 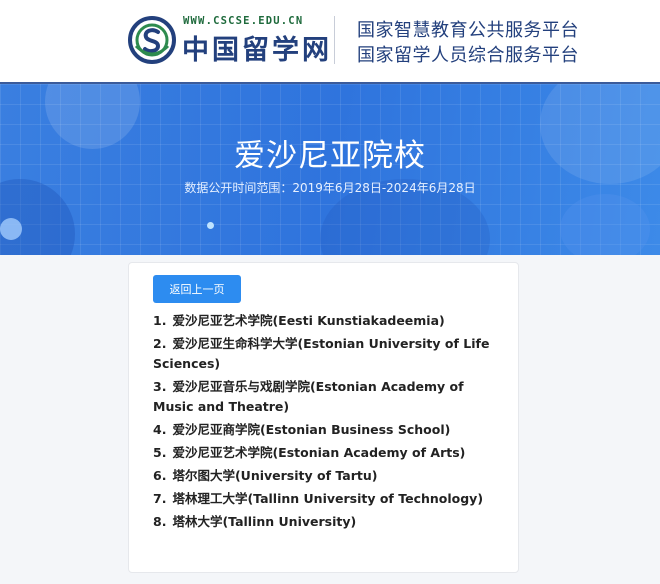 What do you see at coordinates (468, 30) in the screenshot?
I see `platform-name-1: 国家智慧教育公共服务平台` at bounding box center [468, 30].